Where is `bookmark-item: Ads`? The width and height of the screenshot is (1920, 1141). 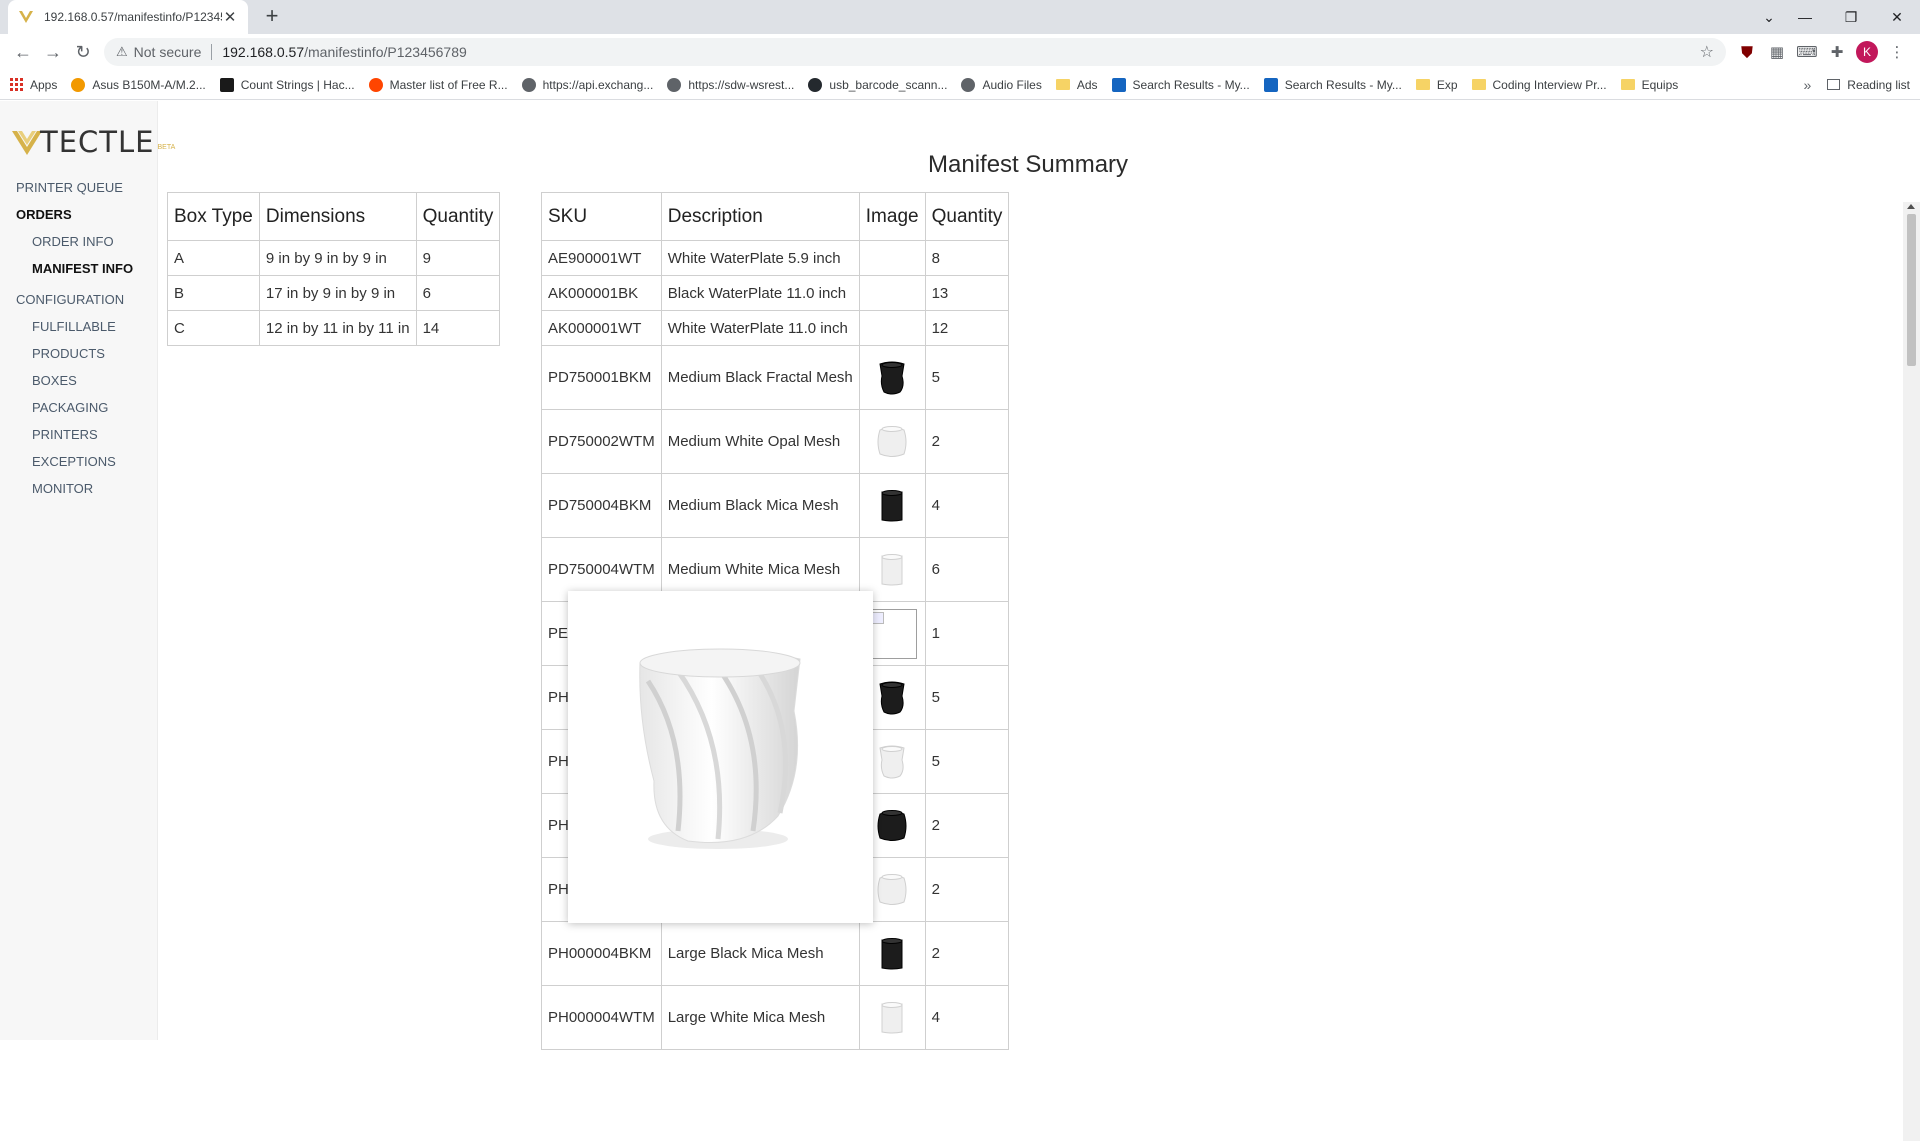 bookmark-item: Ads is located at coordinates (1076, 85).